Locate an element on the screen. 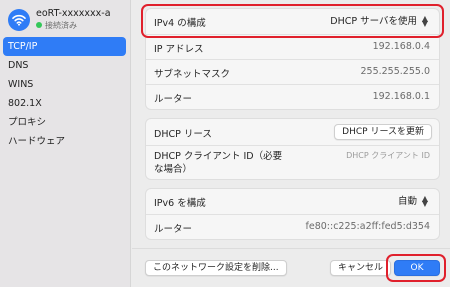 The image size is (450, 287). sidebar-item-wins: WINS is located at coordinates (64, 84).